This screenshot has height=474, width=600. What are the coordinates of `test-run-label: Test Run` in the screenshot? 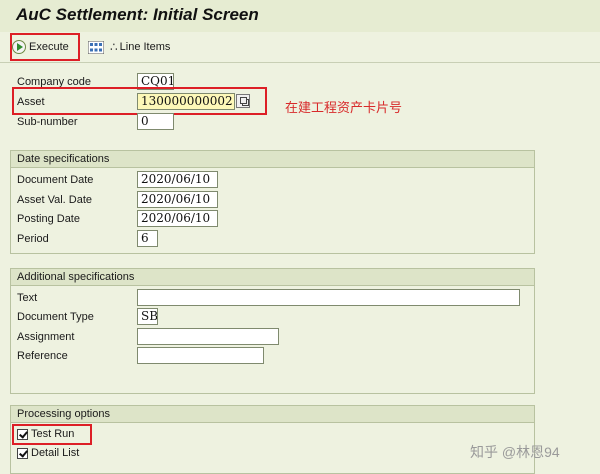 It's located at (53, 434).